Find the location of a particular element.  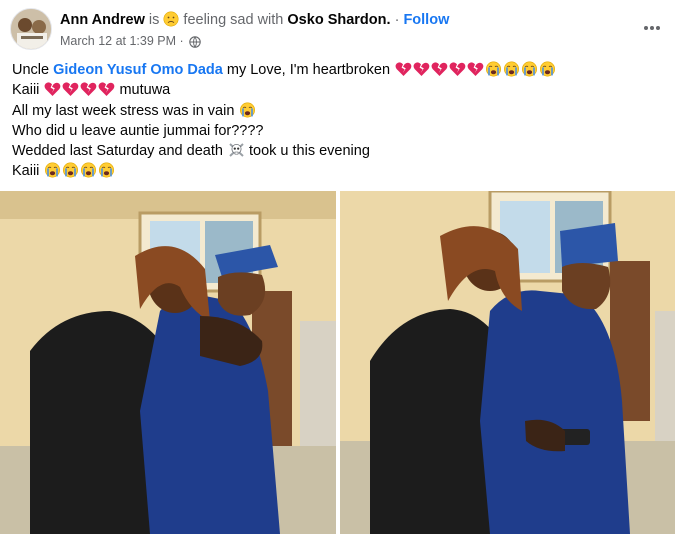

line-text: Wedded last Saturday and death is located at coordinates (119, 151).